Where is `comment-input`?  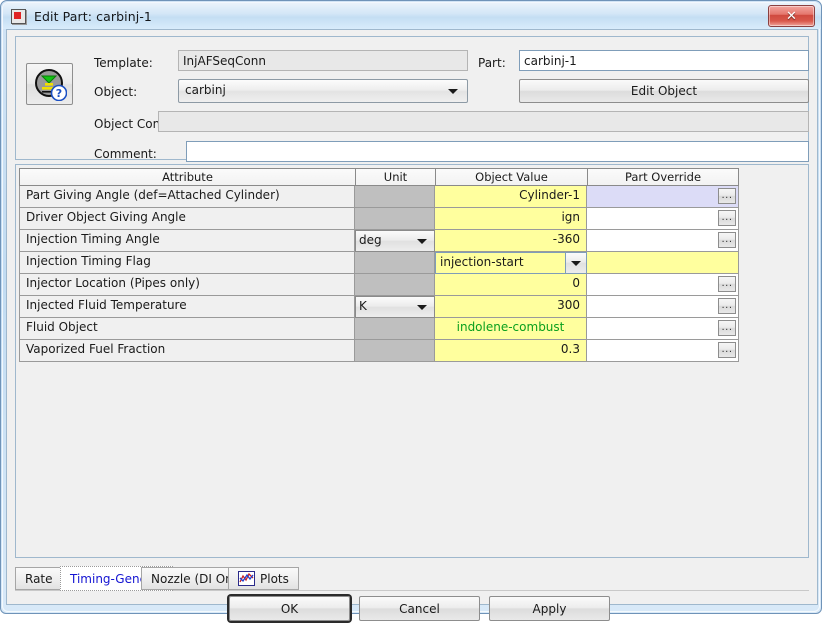 comment-input is located at coordinates (497, 151).